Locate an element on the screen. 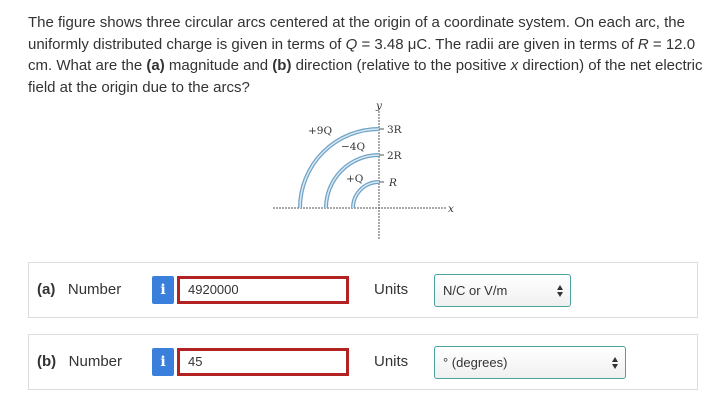 Image resolution: width=720 pixels, height=410 pixels. row-b-label: (b) Number is located at coordinates (79, 361).